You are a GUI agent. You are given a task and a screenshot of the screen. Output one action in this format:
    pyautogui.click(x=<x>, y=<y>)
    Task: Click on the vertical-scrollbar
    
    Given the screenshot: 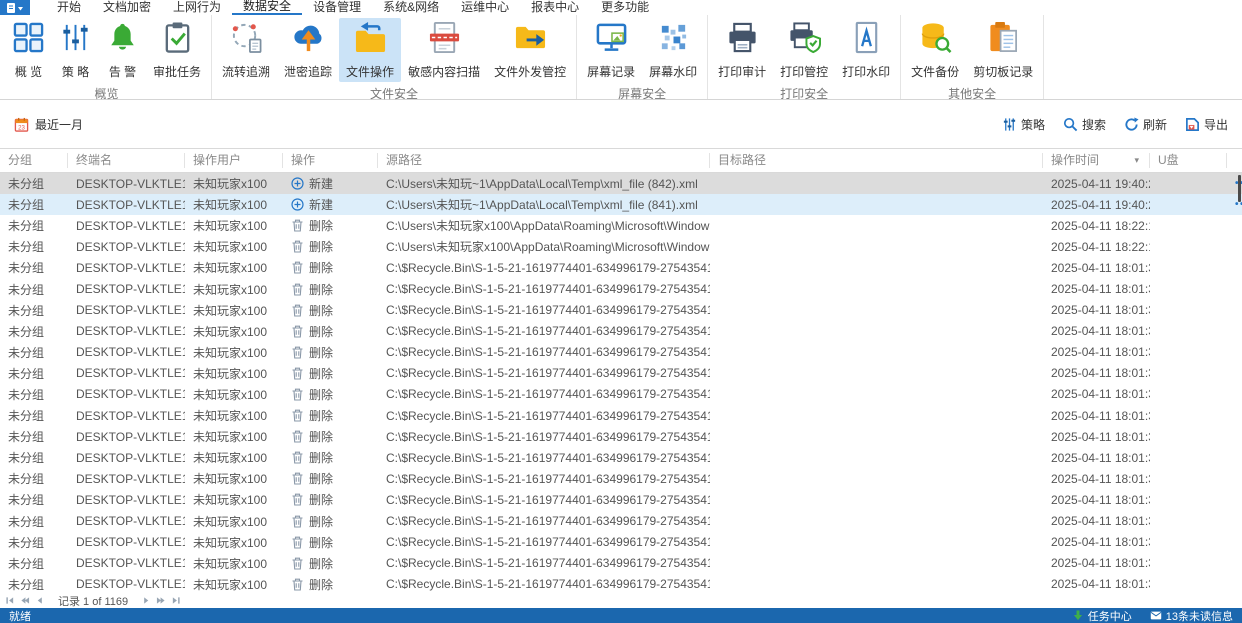 What is the action you would take?
    pyautogui.click(x=1239, y=188)
    